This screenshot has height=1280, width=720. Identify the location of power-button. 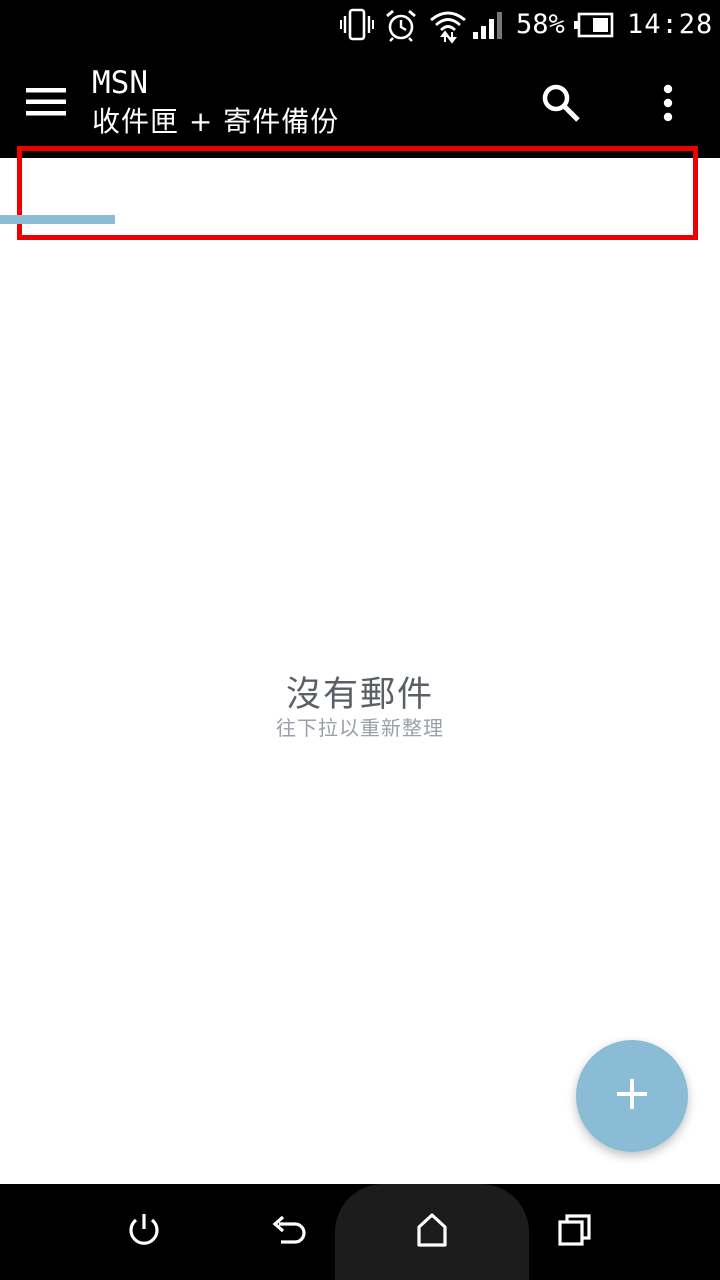
(144, 1232).